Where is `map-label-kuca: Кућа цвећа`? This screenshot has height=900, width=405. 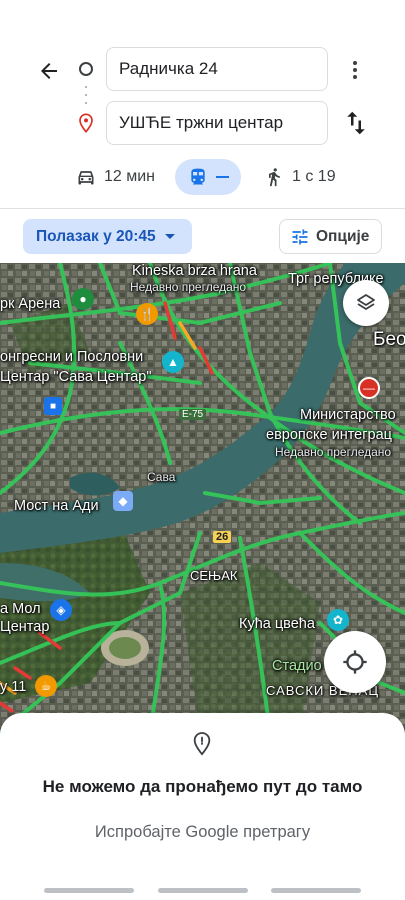
map-label-kuca: Кућа цвећа is located at coordinates (277, 624).